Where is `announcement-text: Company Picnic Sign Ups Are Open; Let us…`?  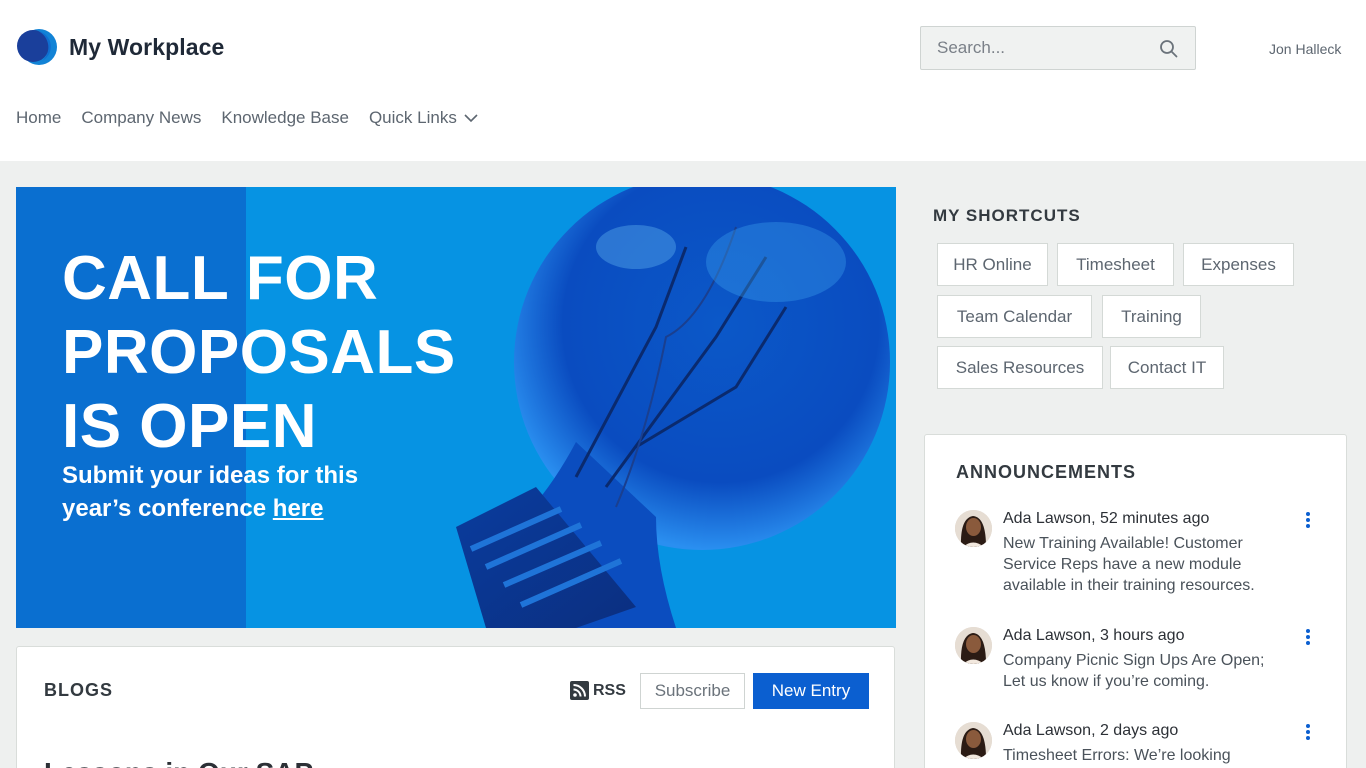 announcement-text: Company Picnic Sign Ups Are Open; Let us… is located at coordinates (1134, 671).